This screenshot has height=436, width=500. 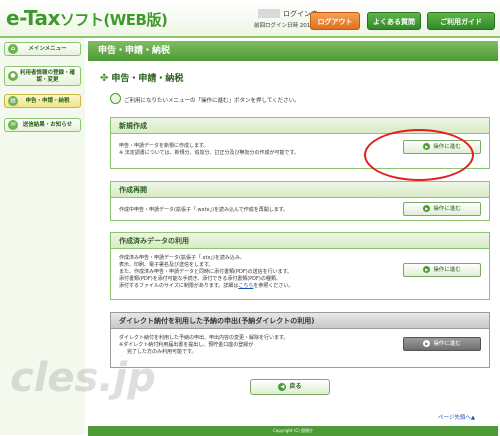 I want to click on back-label: 戻る, so click(x=295, y=386).